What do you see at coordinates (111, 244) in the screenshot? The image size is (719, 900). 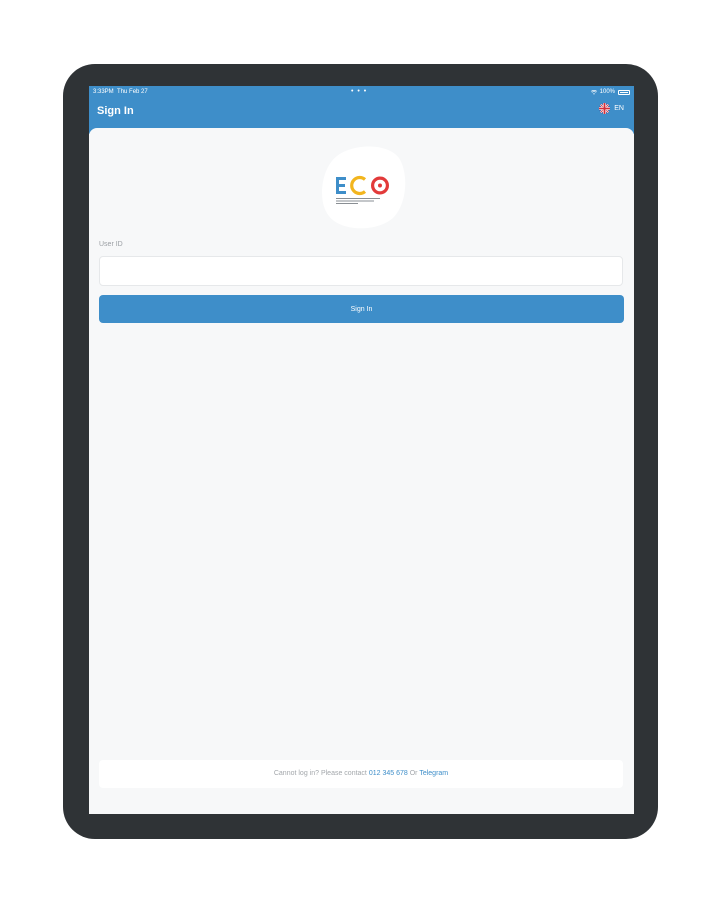 I see `user-id-label: User ID` at bounding box center [111, 244].